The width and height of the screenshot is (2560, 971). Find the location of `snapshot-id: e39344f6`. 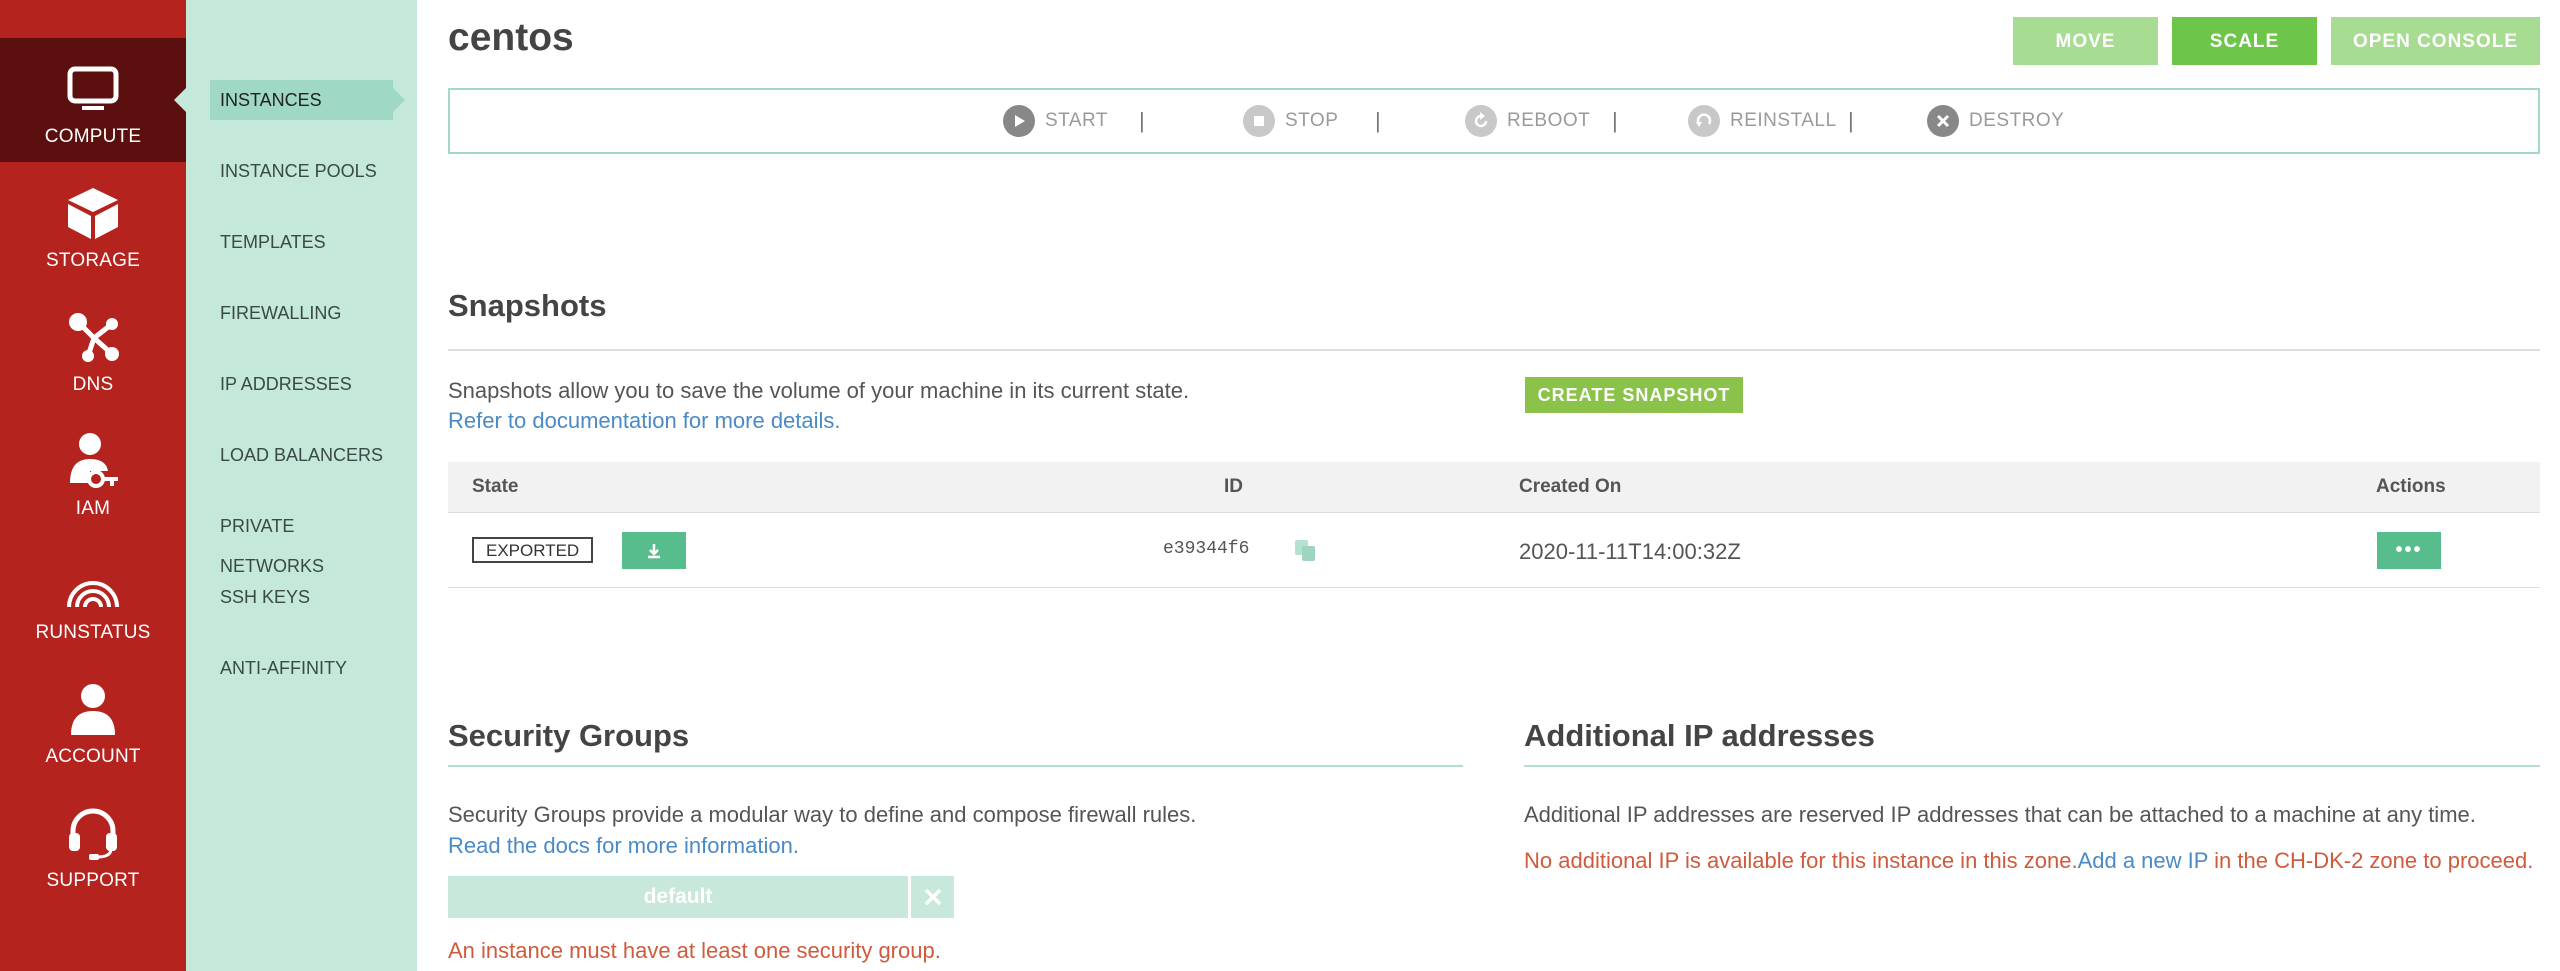

snapshot-id: e39344f6 is located at coordinates (1206, 549).